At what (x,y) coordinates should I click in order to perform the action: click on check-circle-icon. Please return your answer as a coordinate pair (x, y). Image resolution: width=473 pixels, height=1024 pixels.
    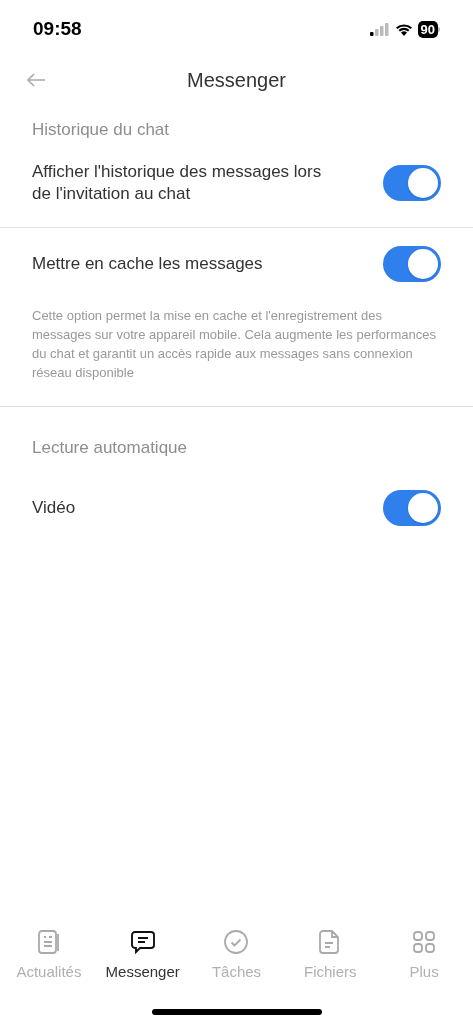
    Looking at the image, I should click on (236, 941).